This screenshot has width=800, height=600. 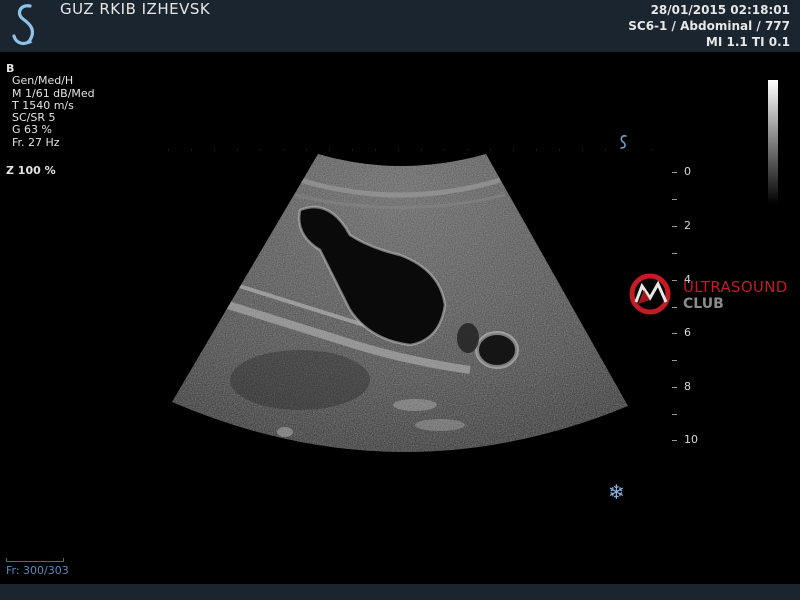 What do you see at coordinates (687, 225) in the screenshot?
I see `depth-label: 2` at bounding box center [687, 225].